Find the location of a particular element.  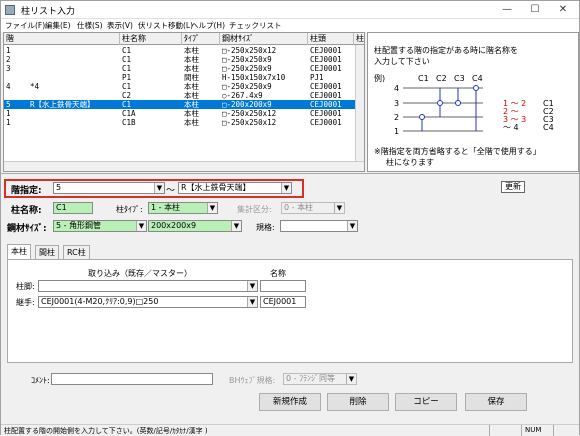

cell-head: PJ1 is located at coordinates (317, 77).